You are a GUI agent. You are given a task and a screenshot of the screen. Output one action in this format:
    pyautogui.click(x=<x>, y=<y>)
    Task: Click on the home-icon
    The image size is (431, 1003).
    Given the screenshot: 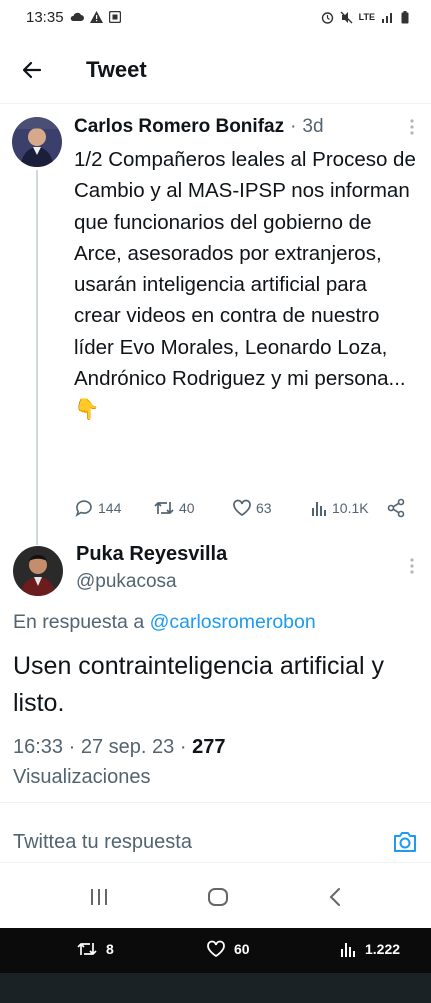 What is the action you would take?
    pyautogui.click(x=218, y=897)
    